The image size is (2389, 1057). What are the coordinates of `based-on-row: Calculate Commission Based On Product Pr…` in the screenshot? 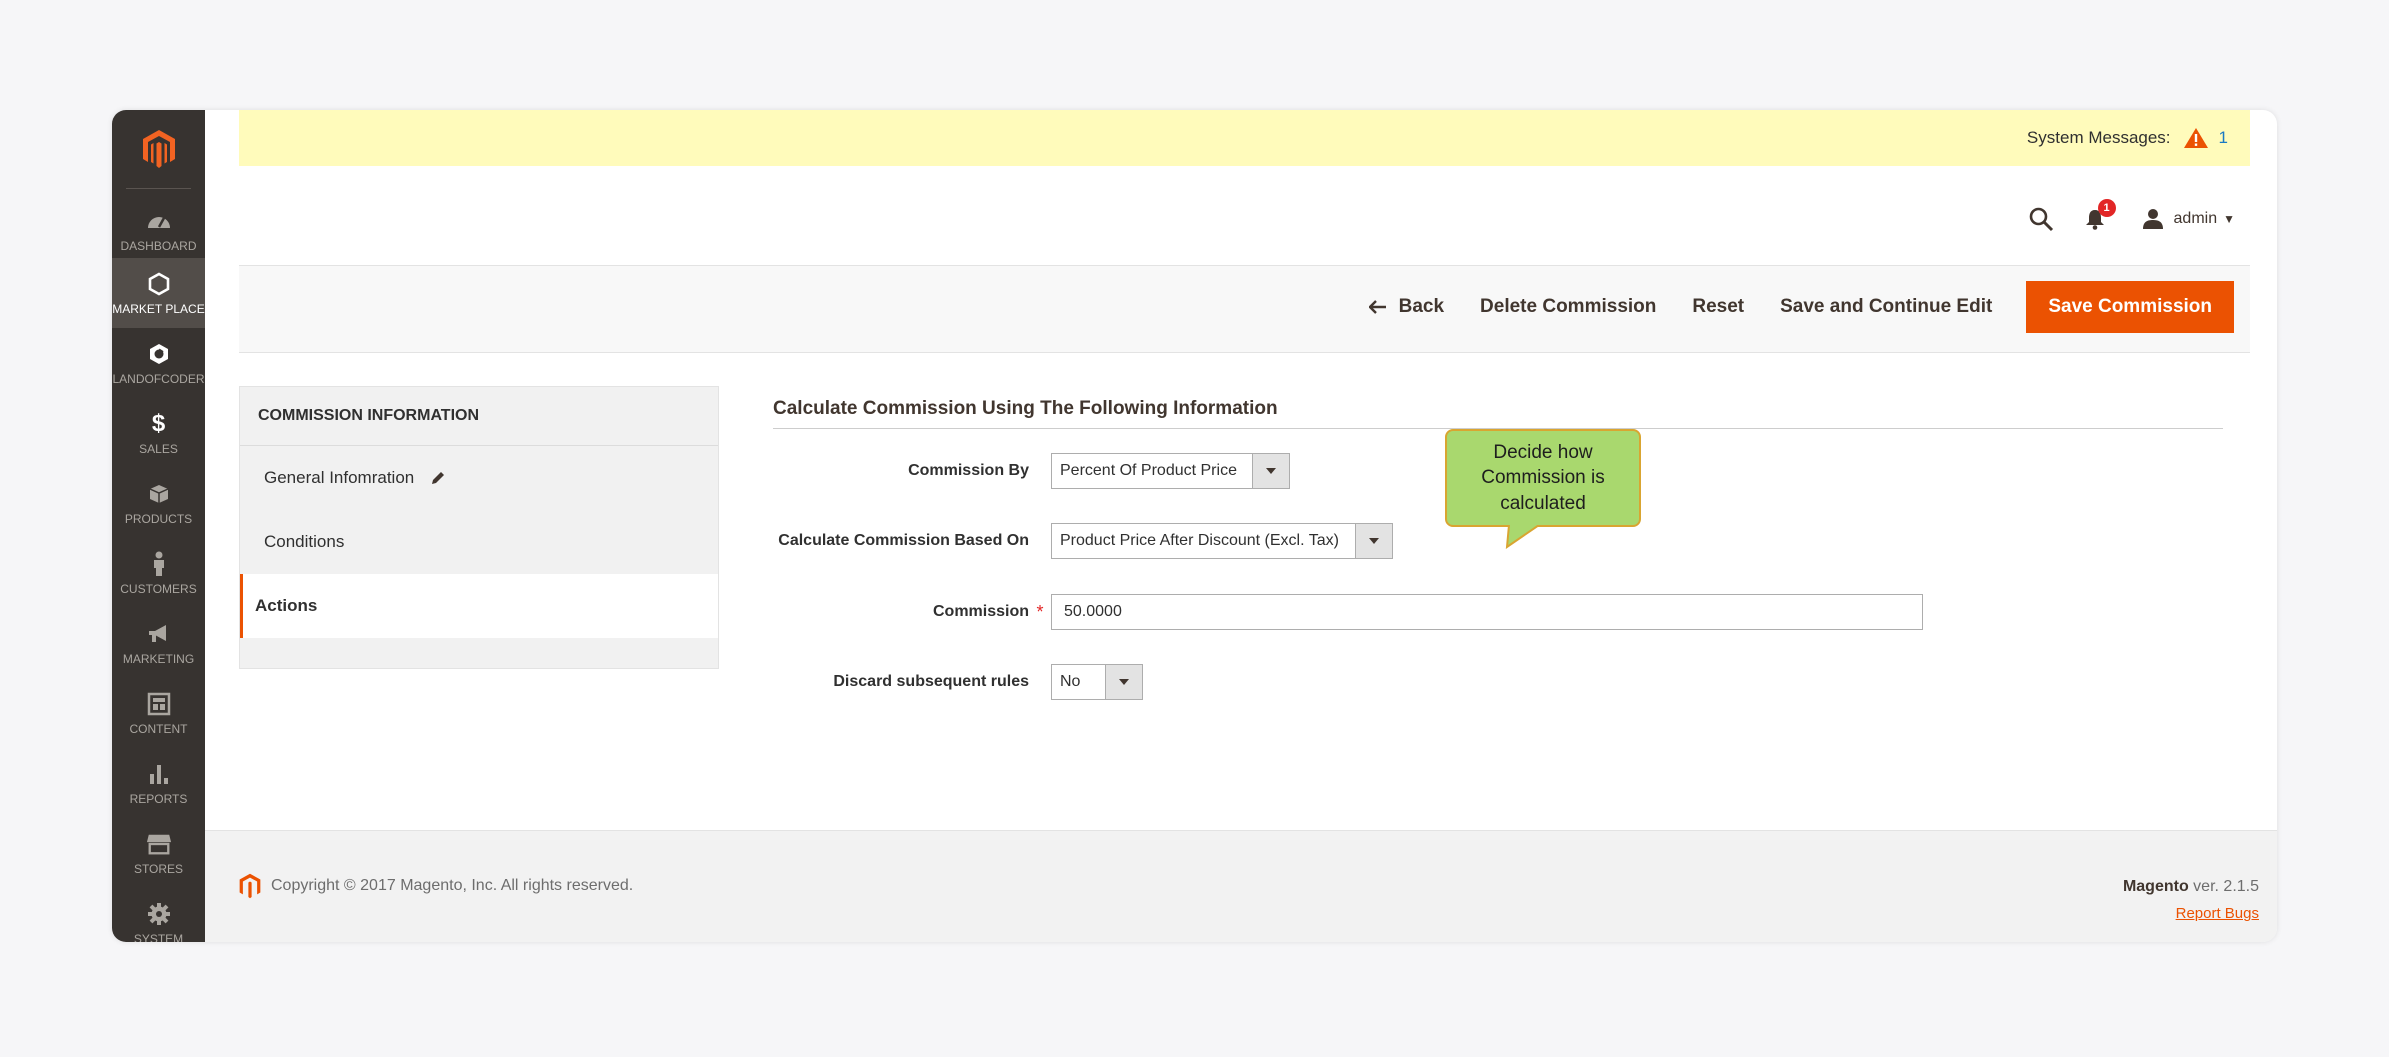 It's located at (1083, 541).